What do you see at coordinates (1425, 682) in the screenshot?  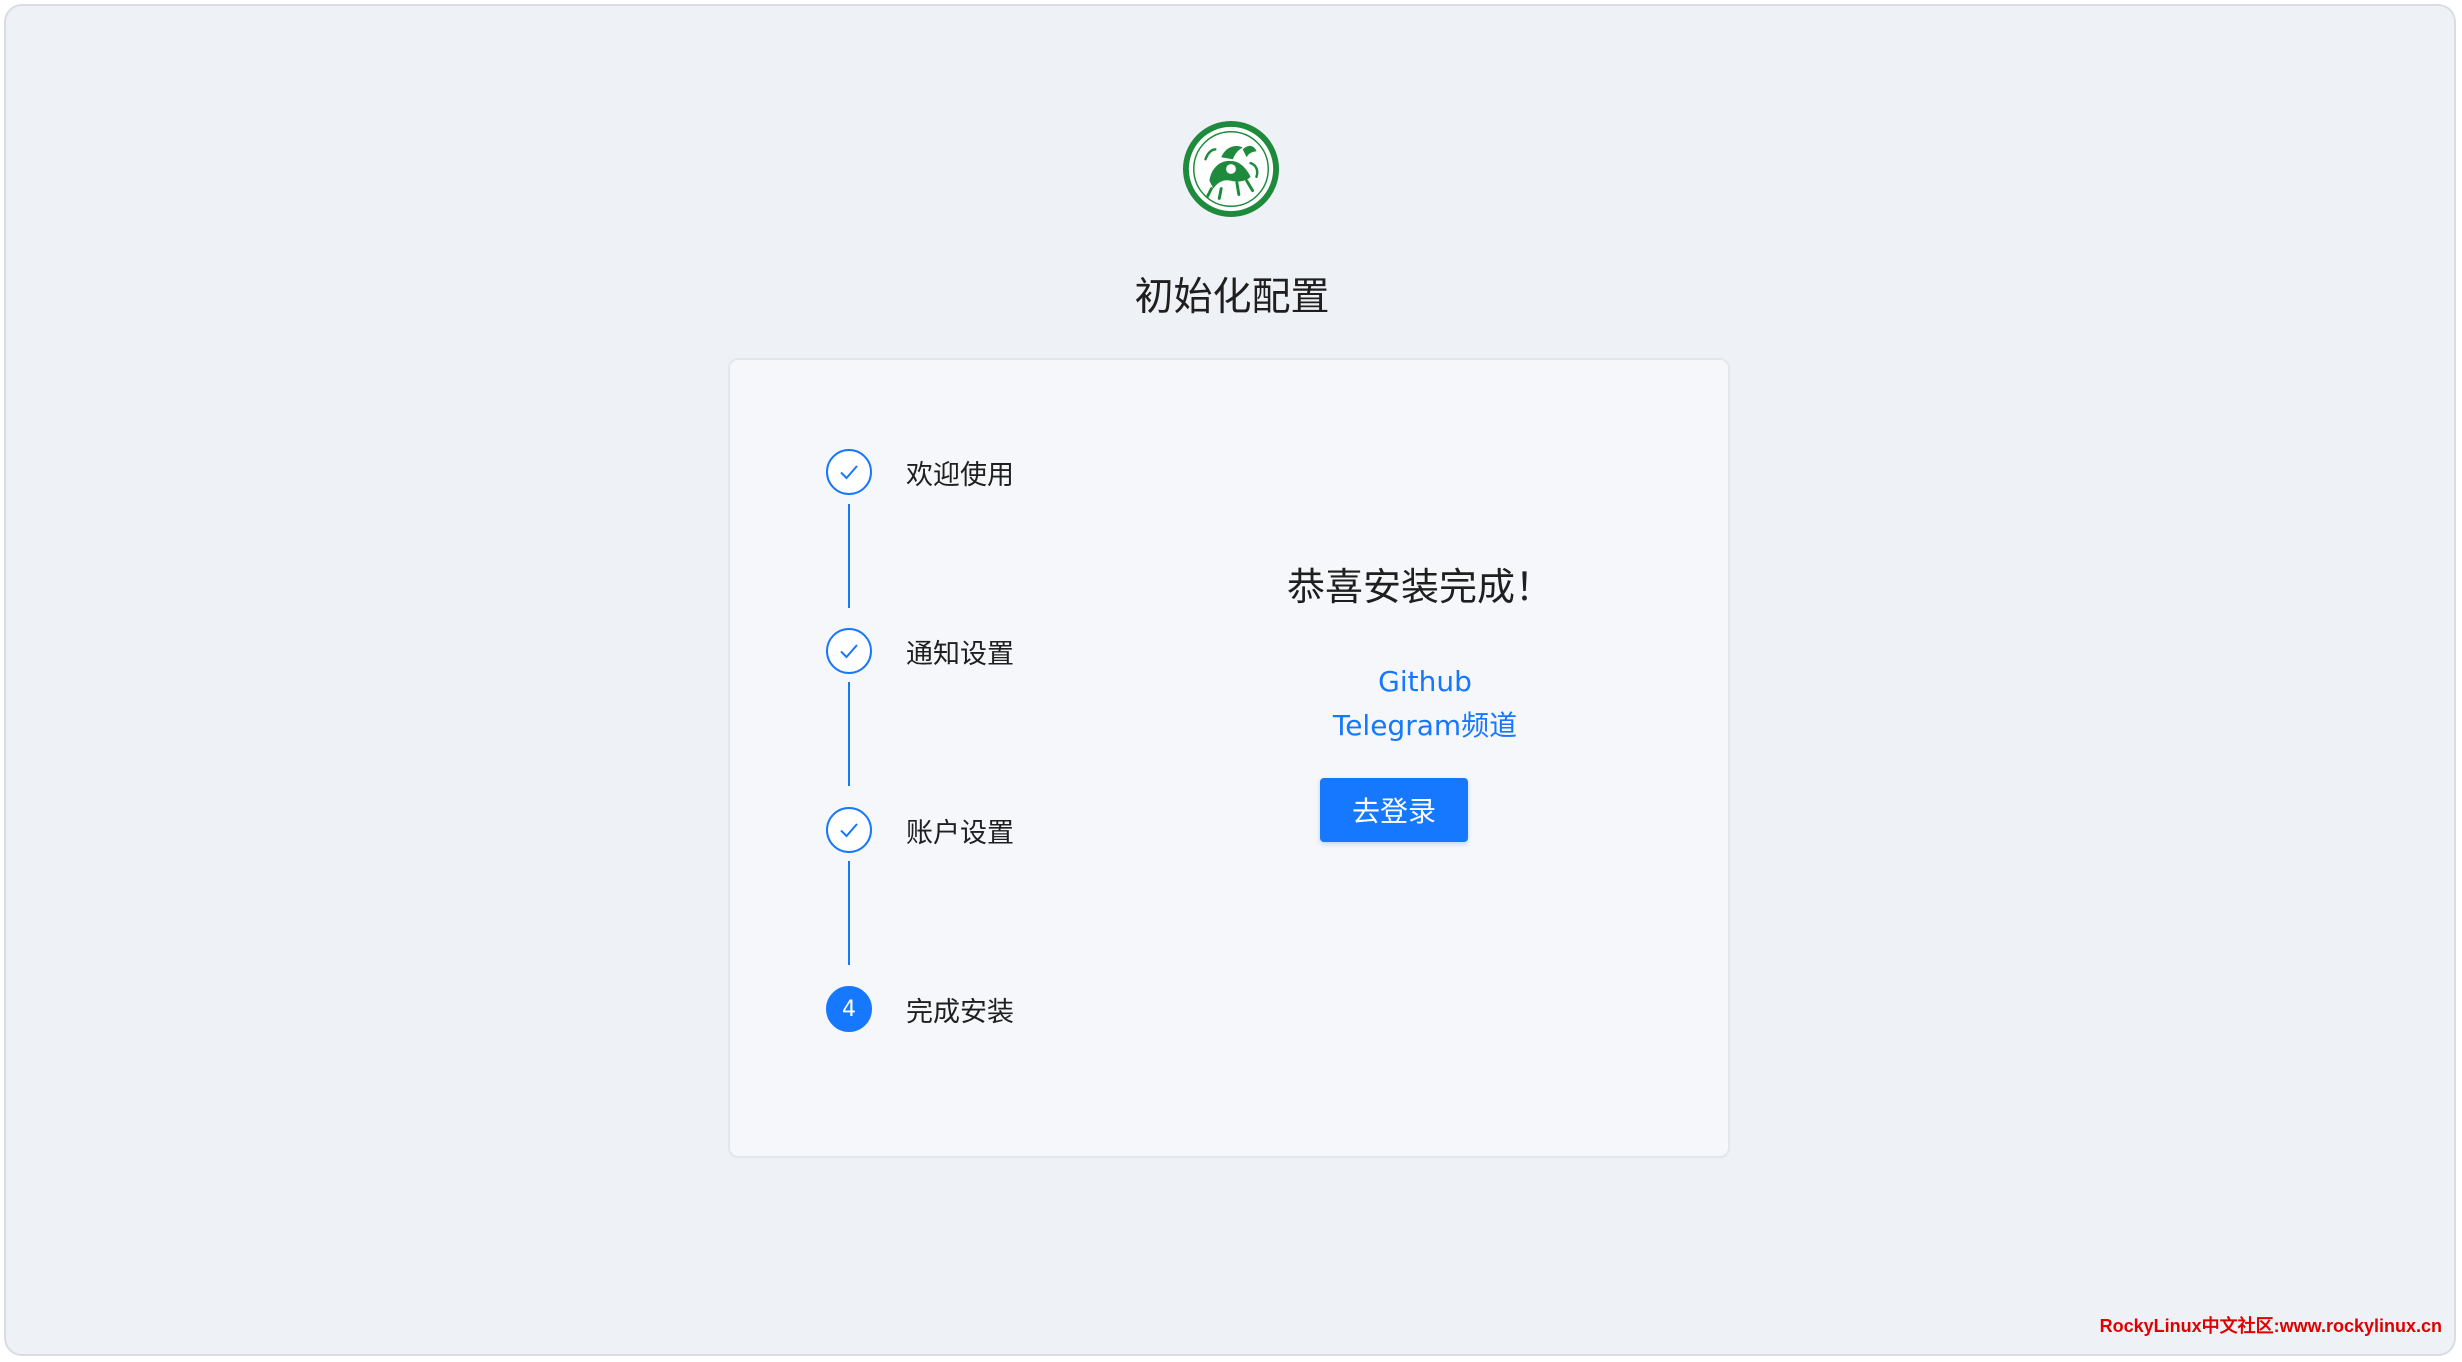 I see `github-link: Github` at bounding box center [1425, 682].